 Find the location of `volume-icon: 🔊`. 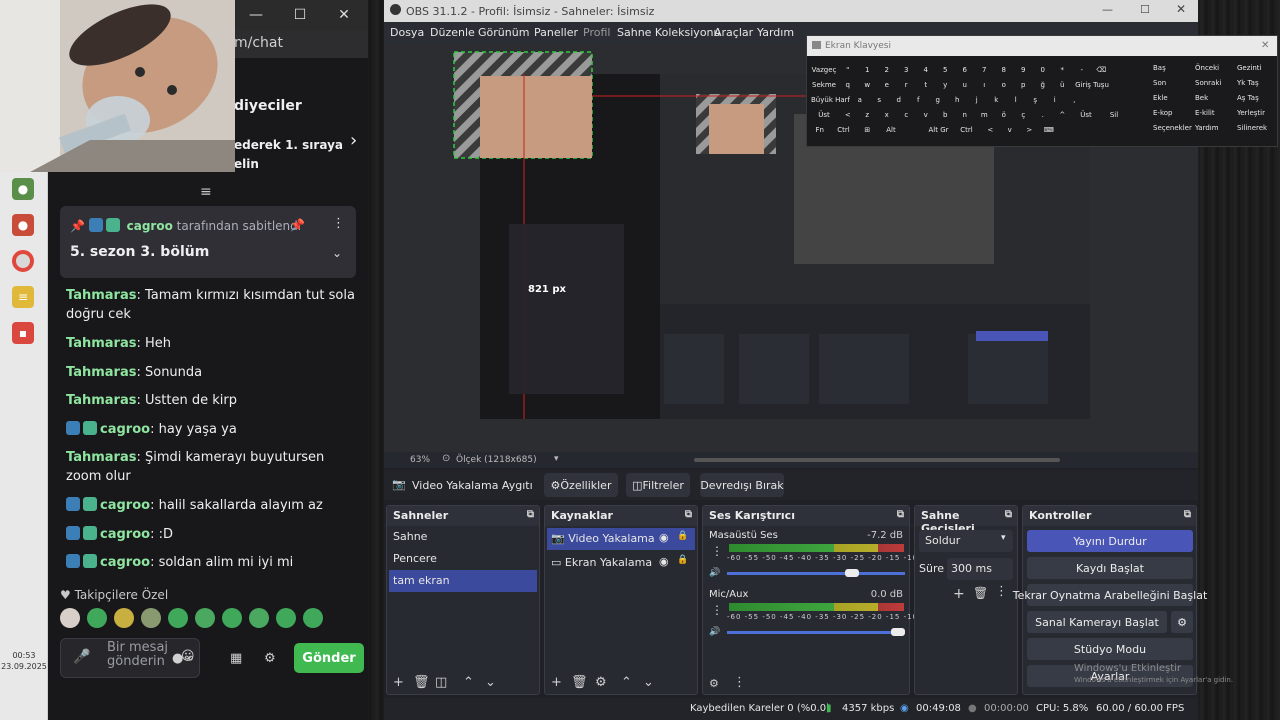

volume-icon: 🔊 is located at coordinates (714, 573).